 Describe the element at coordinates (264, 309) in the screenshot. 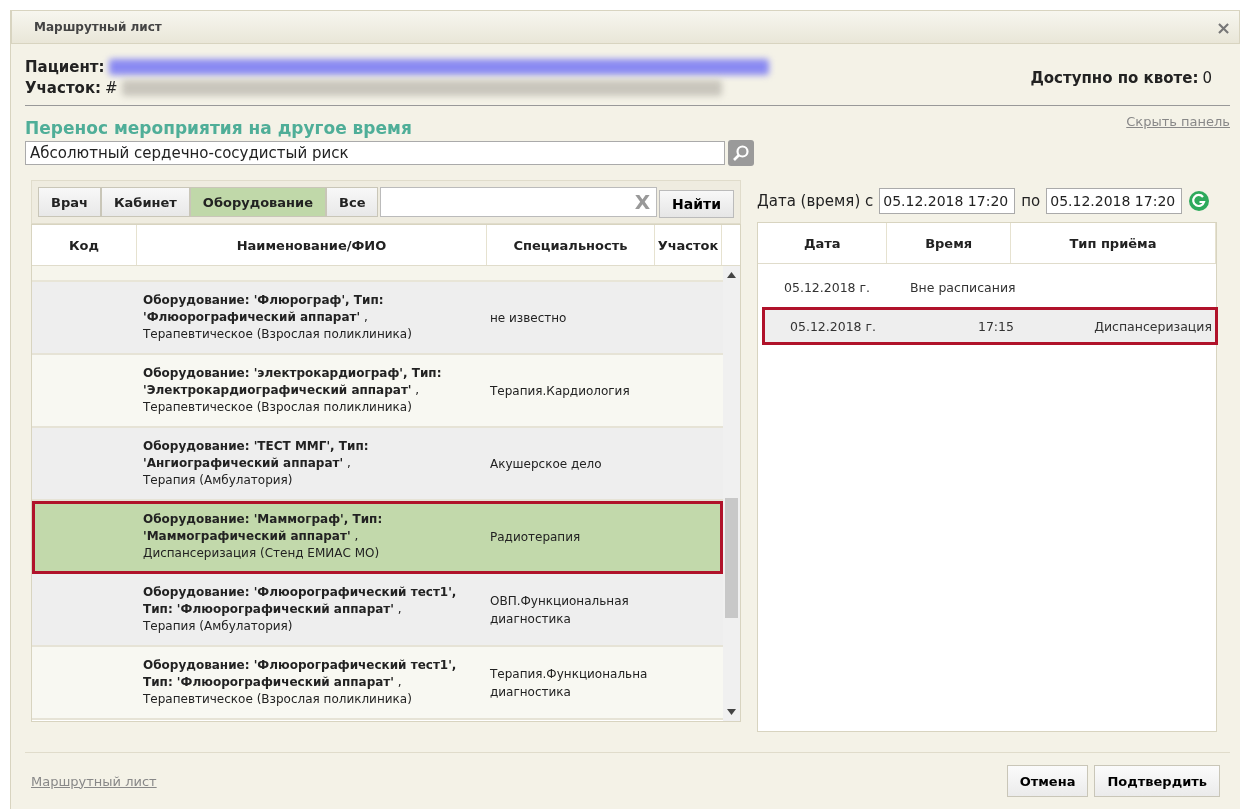

I see `equipment-name: Оборудование: 'Флюрограф', Тип: 'Флюорографический аппарат' ,` at that location.